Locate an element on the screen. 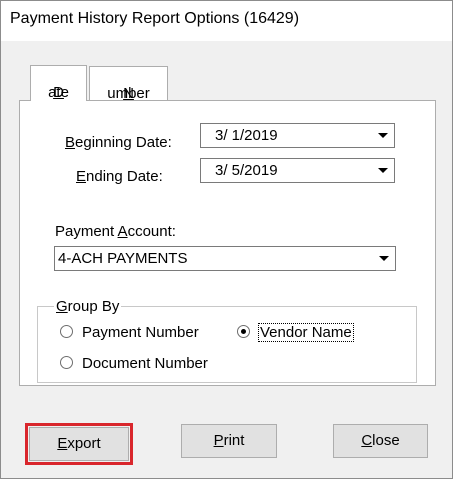 The image size is (453, 479). payment-account-access-key: A is located at coordinates (122, 231).